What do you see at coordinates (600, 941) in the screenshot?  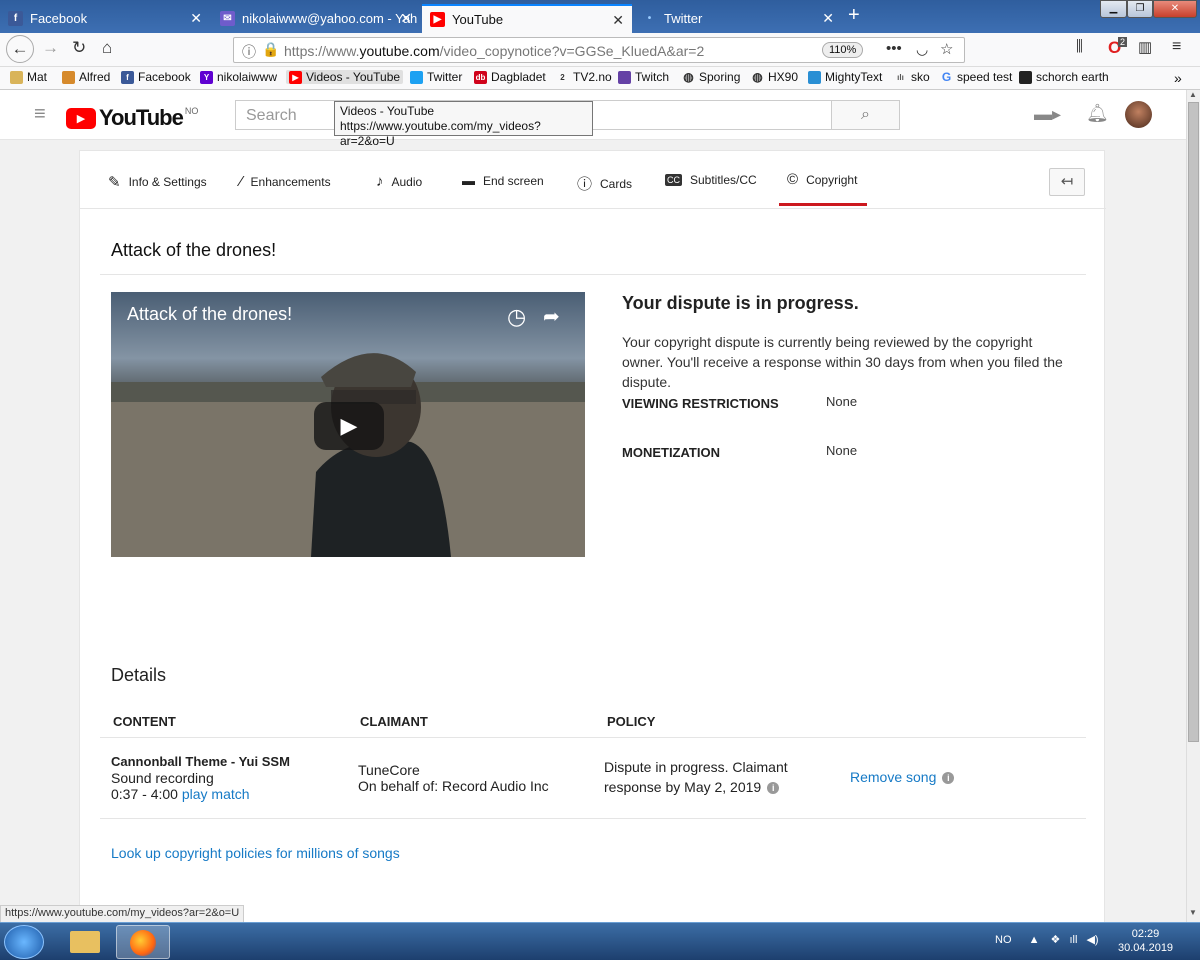 I see `windows-taskbar: NO ▲ ❖ ıll ◀) 02:29 30.04.2019` at bounding box center [600, 941].